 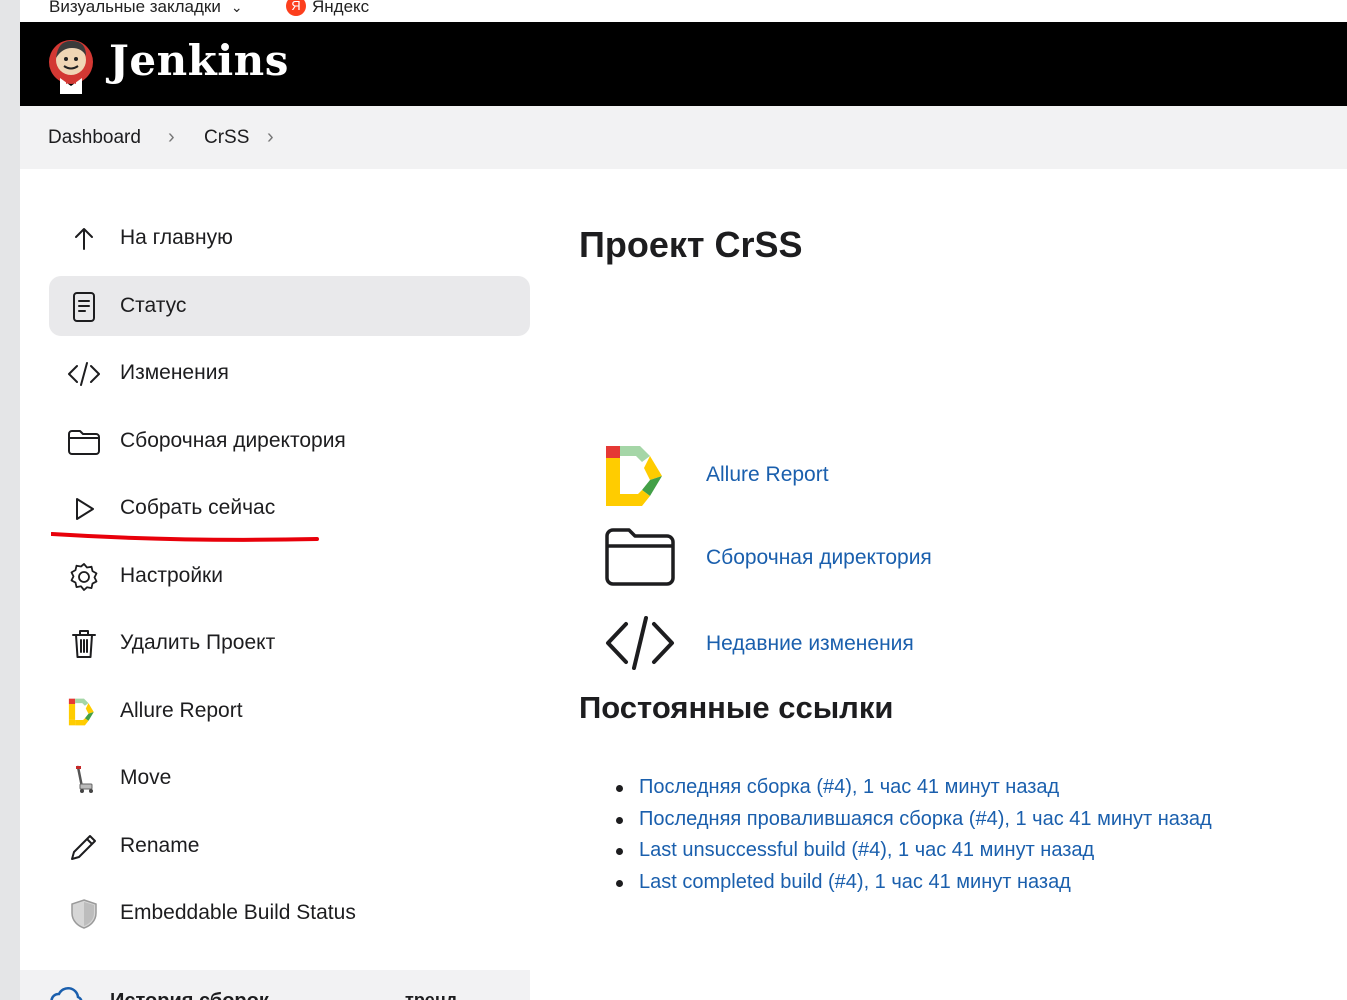 What do you see at coordinates (189, 995) in the screenshot?
I see `build-history-label: История сборок` at bounding box center [189, 995].